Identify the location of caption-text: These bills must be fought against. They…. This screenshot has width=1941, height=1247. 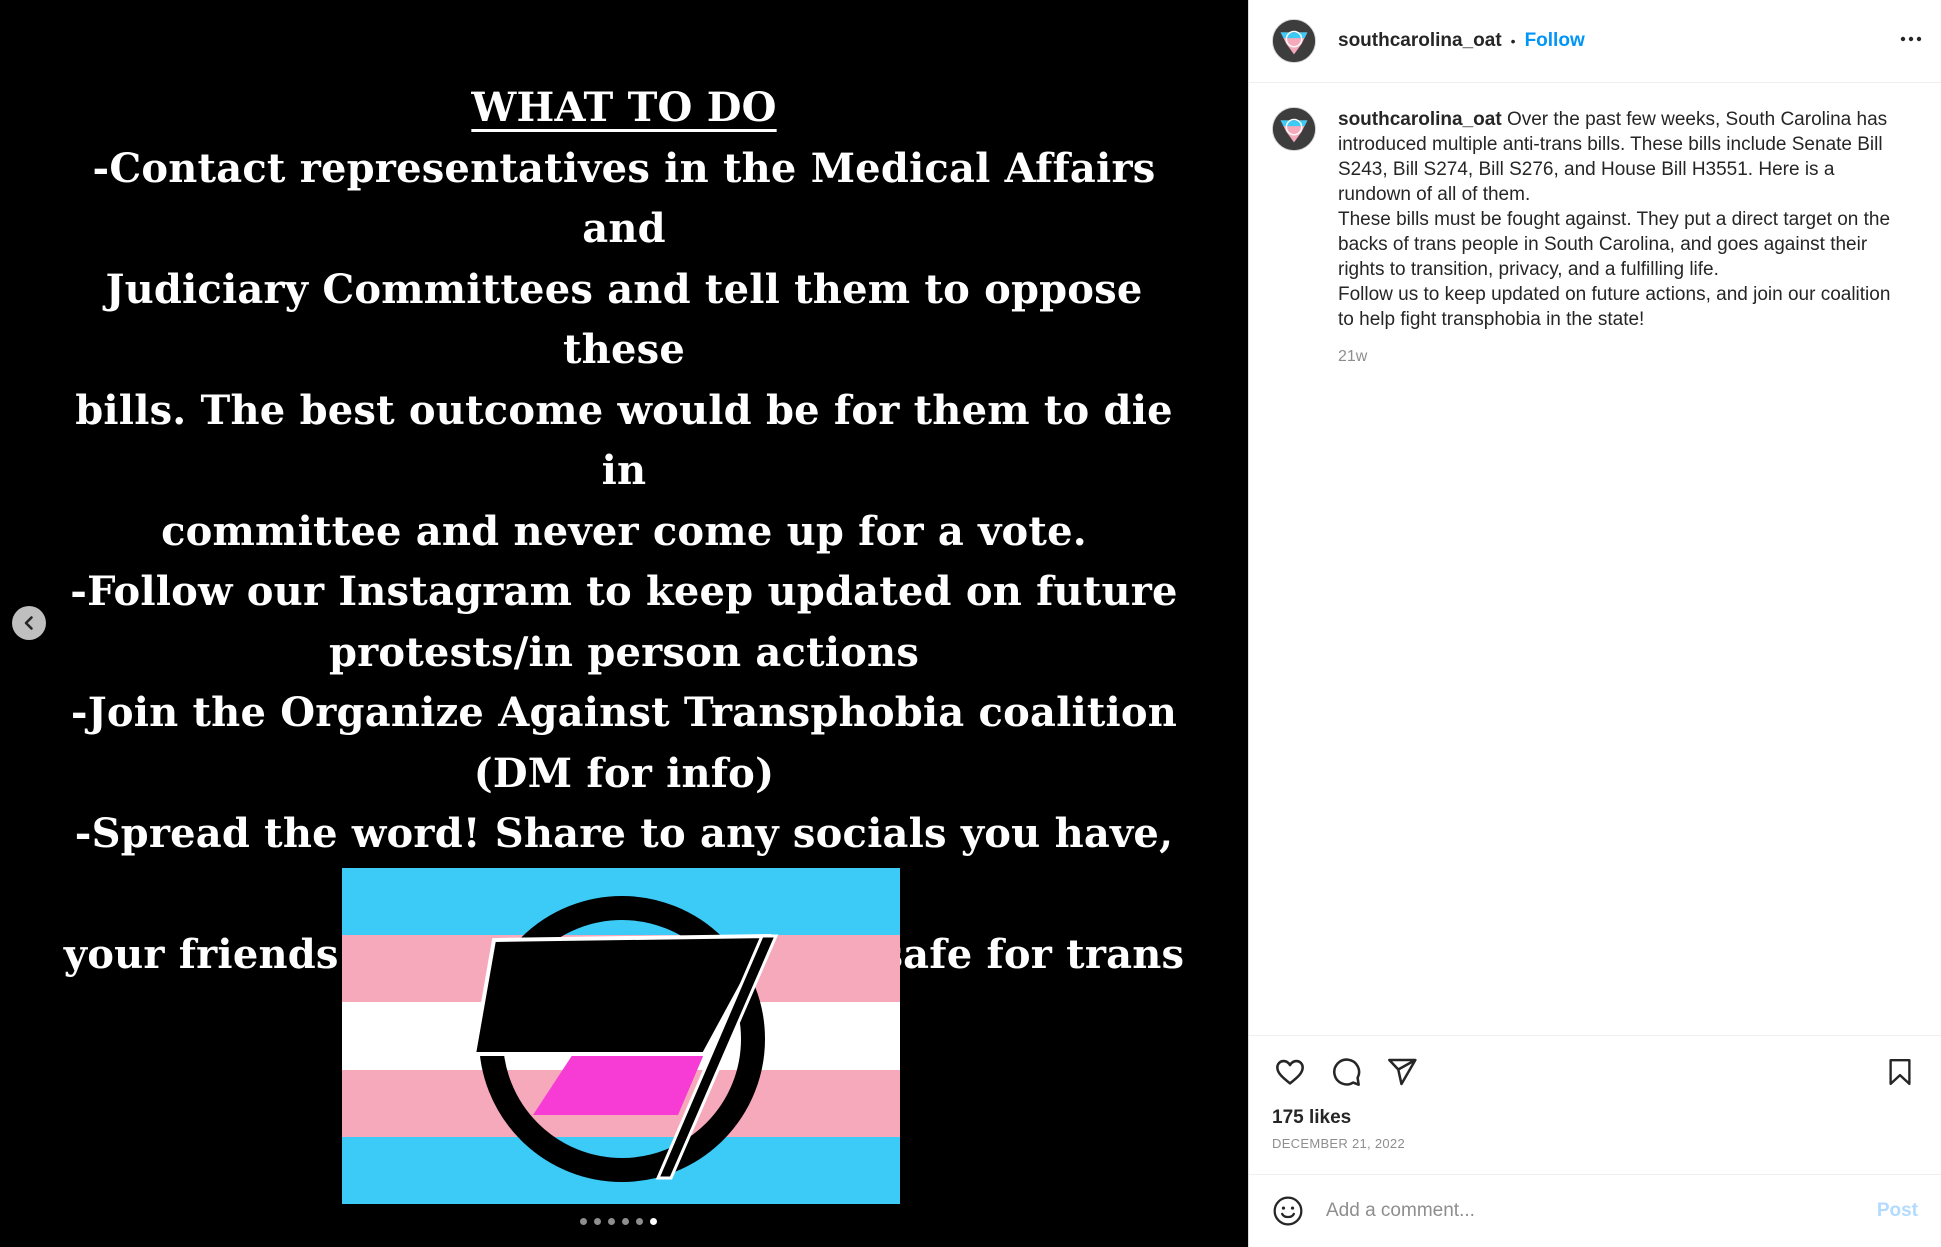
(1614, 244).